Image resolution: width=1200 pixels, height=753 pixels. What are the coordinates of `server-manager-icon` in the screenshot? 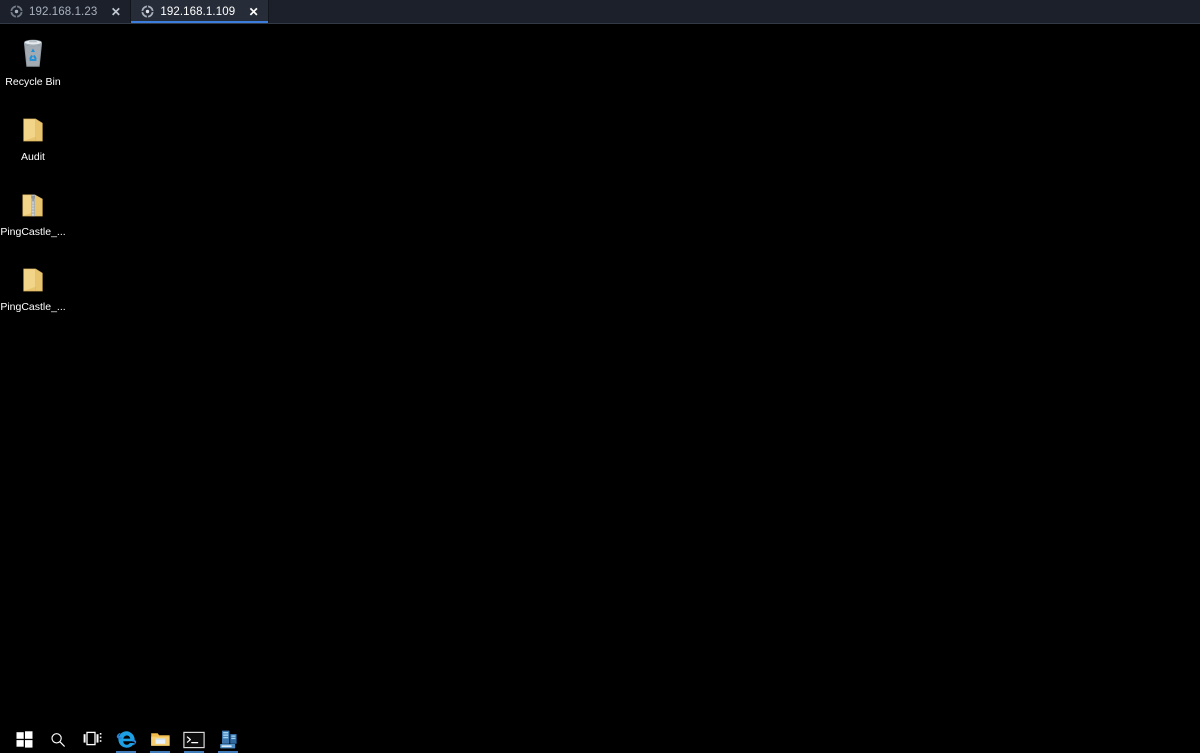 It's located at (228, 739).